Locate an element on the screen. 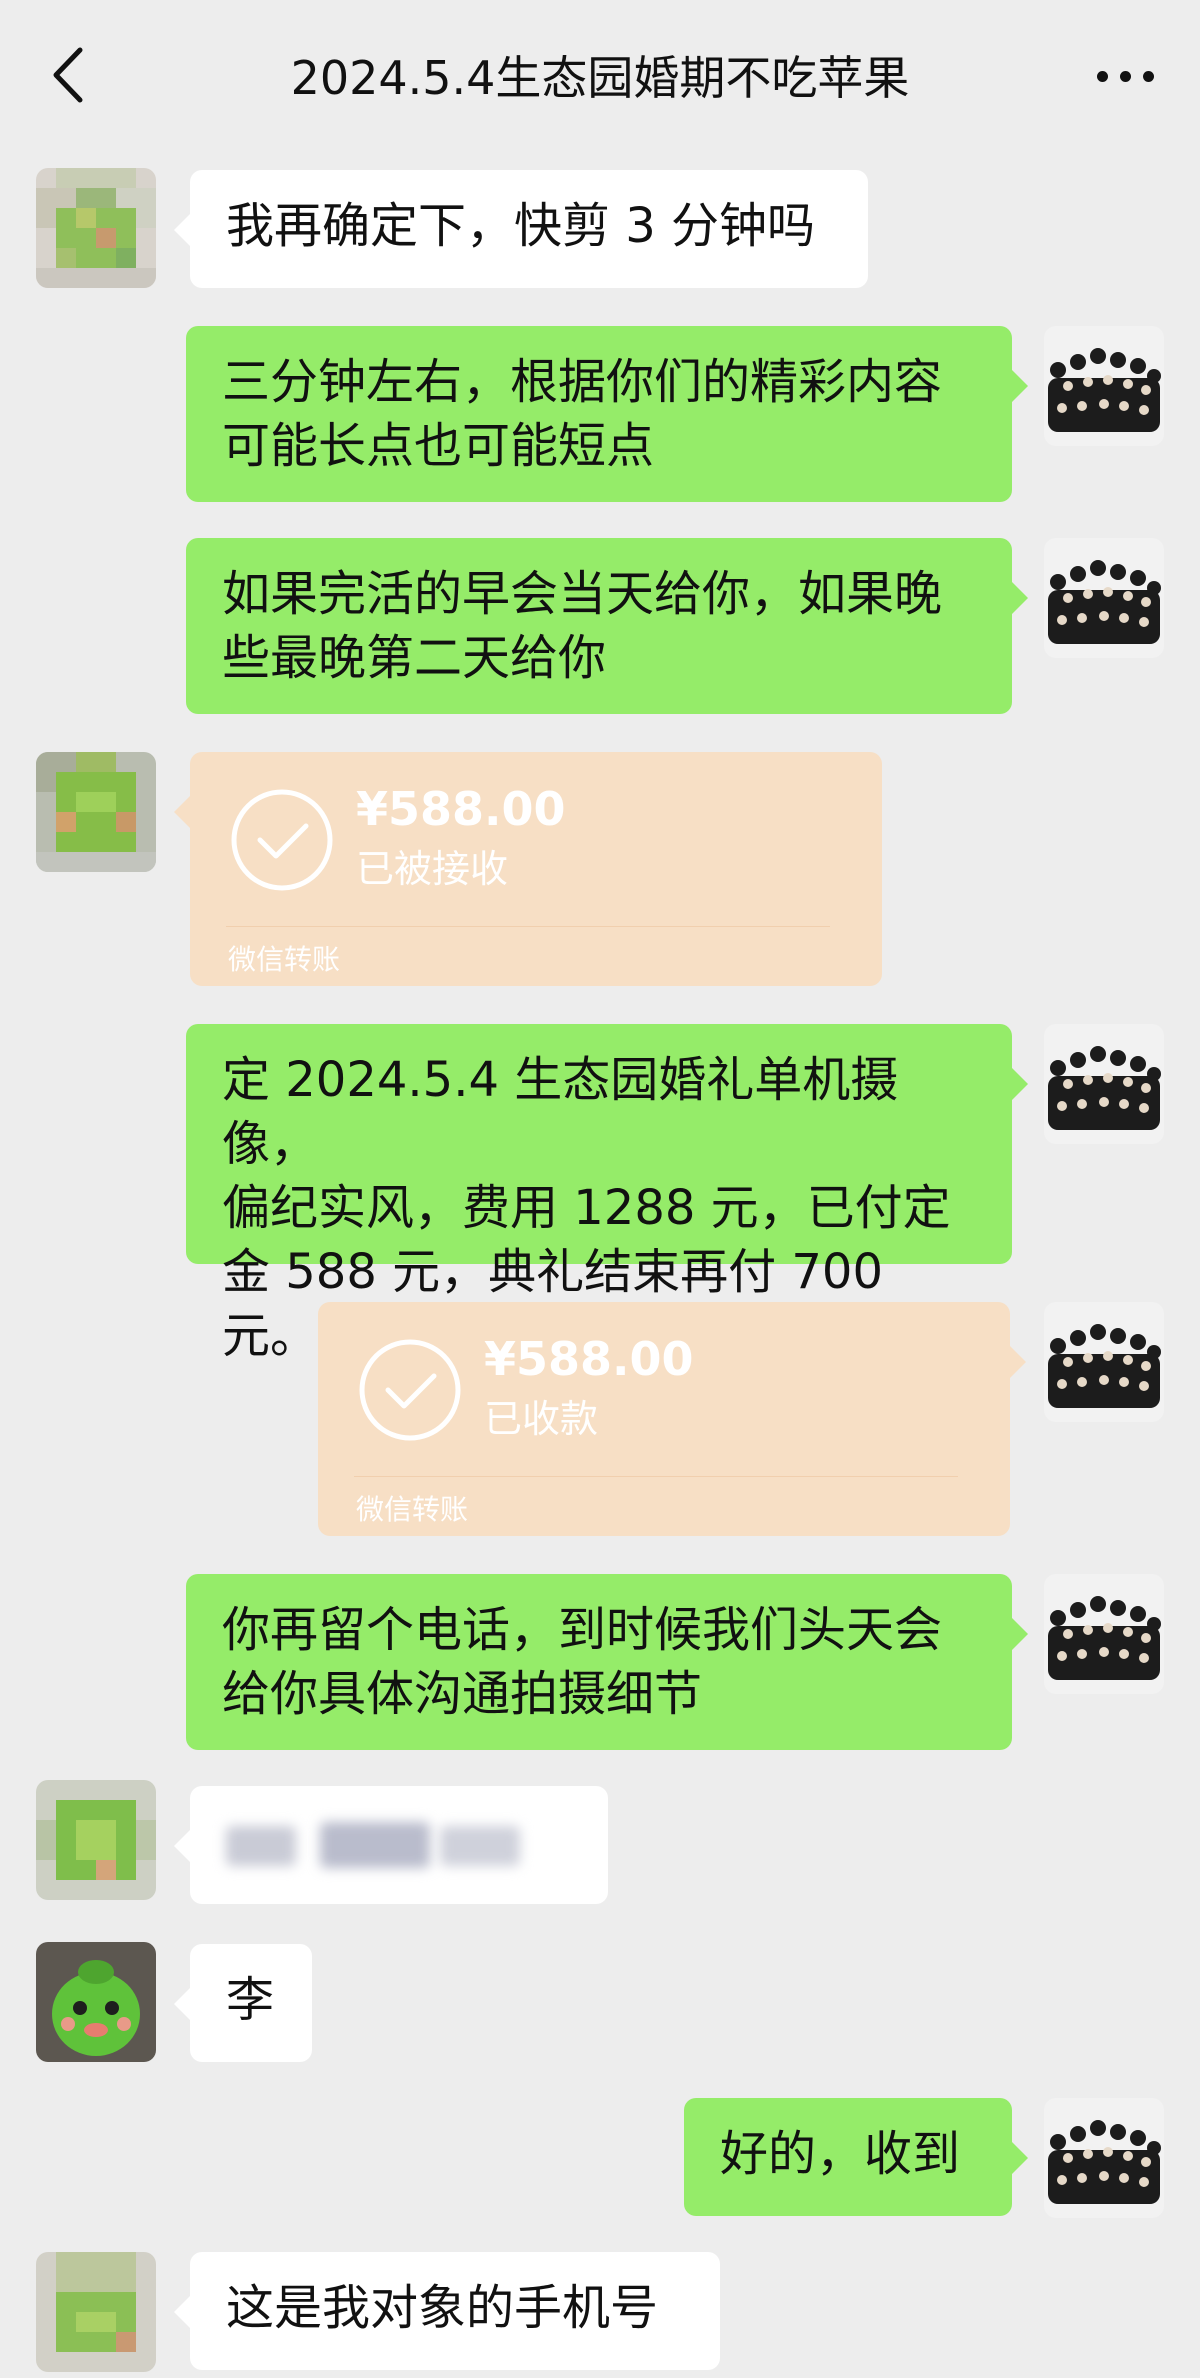 Image resolution: width=1200 pixels, height=2378 pixels. message-bubble: 如果完活的早会当天给你，如果晚 些最晚第二天给你 is located at coordinates (607, 626).